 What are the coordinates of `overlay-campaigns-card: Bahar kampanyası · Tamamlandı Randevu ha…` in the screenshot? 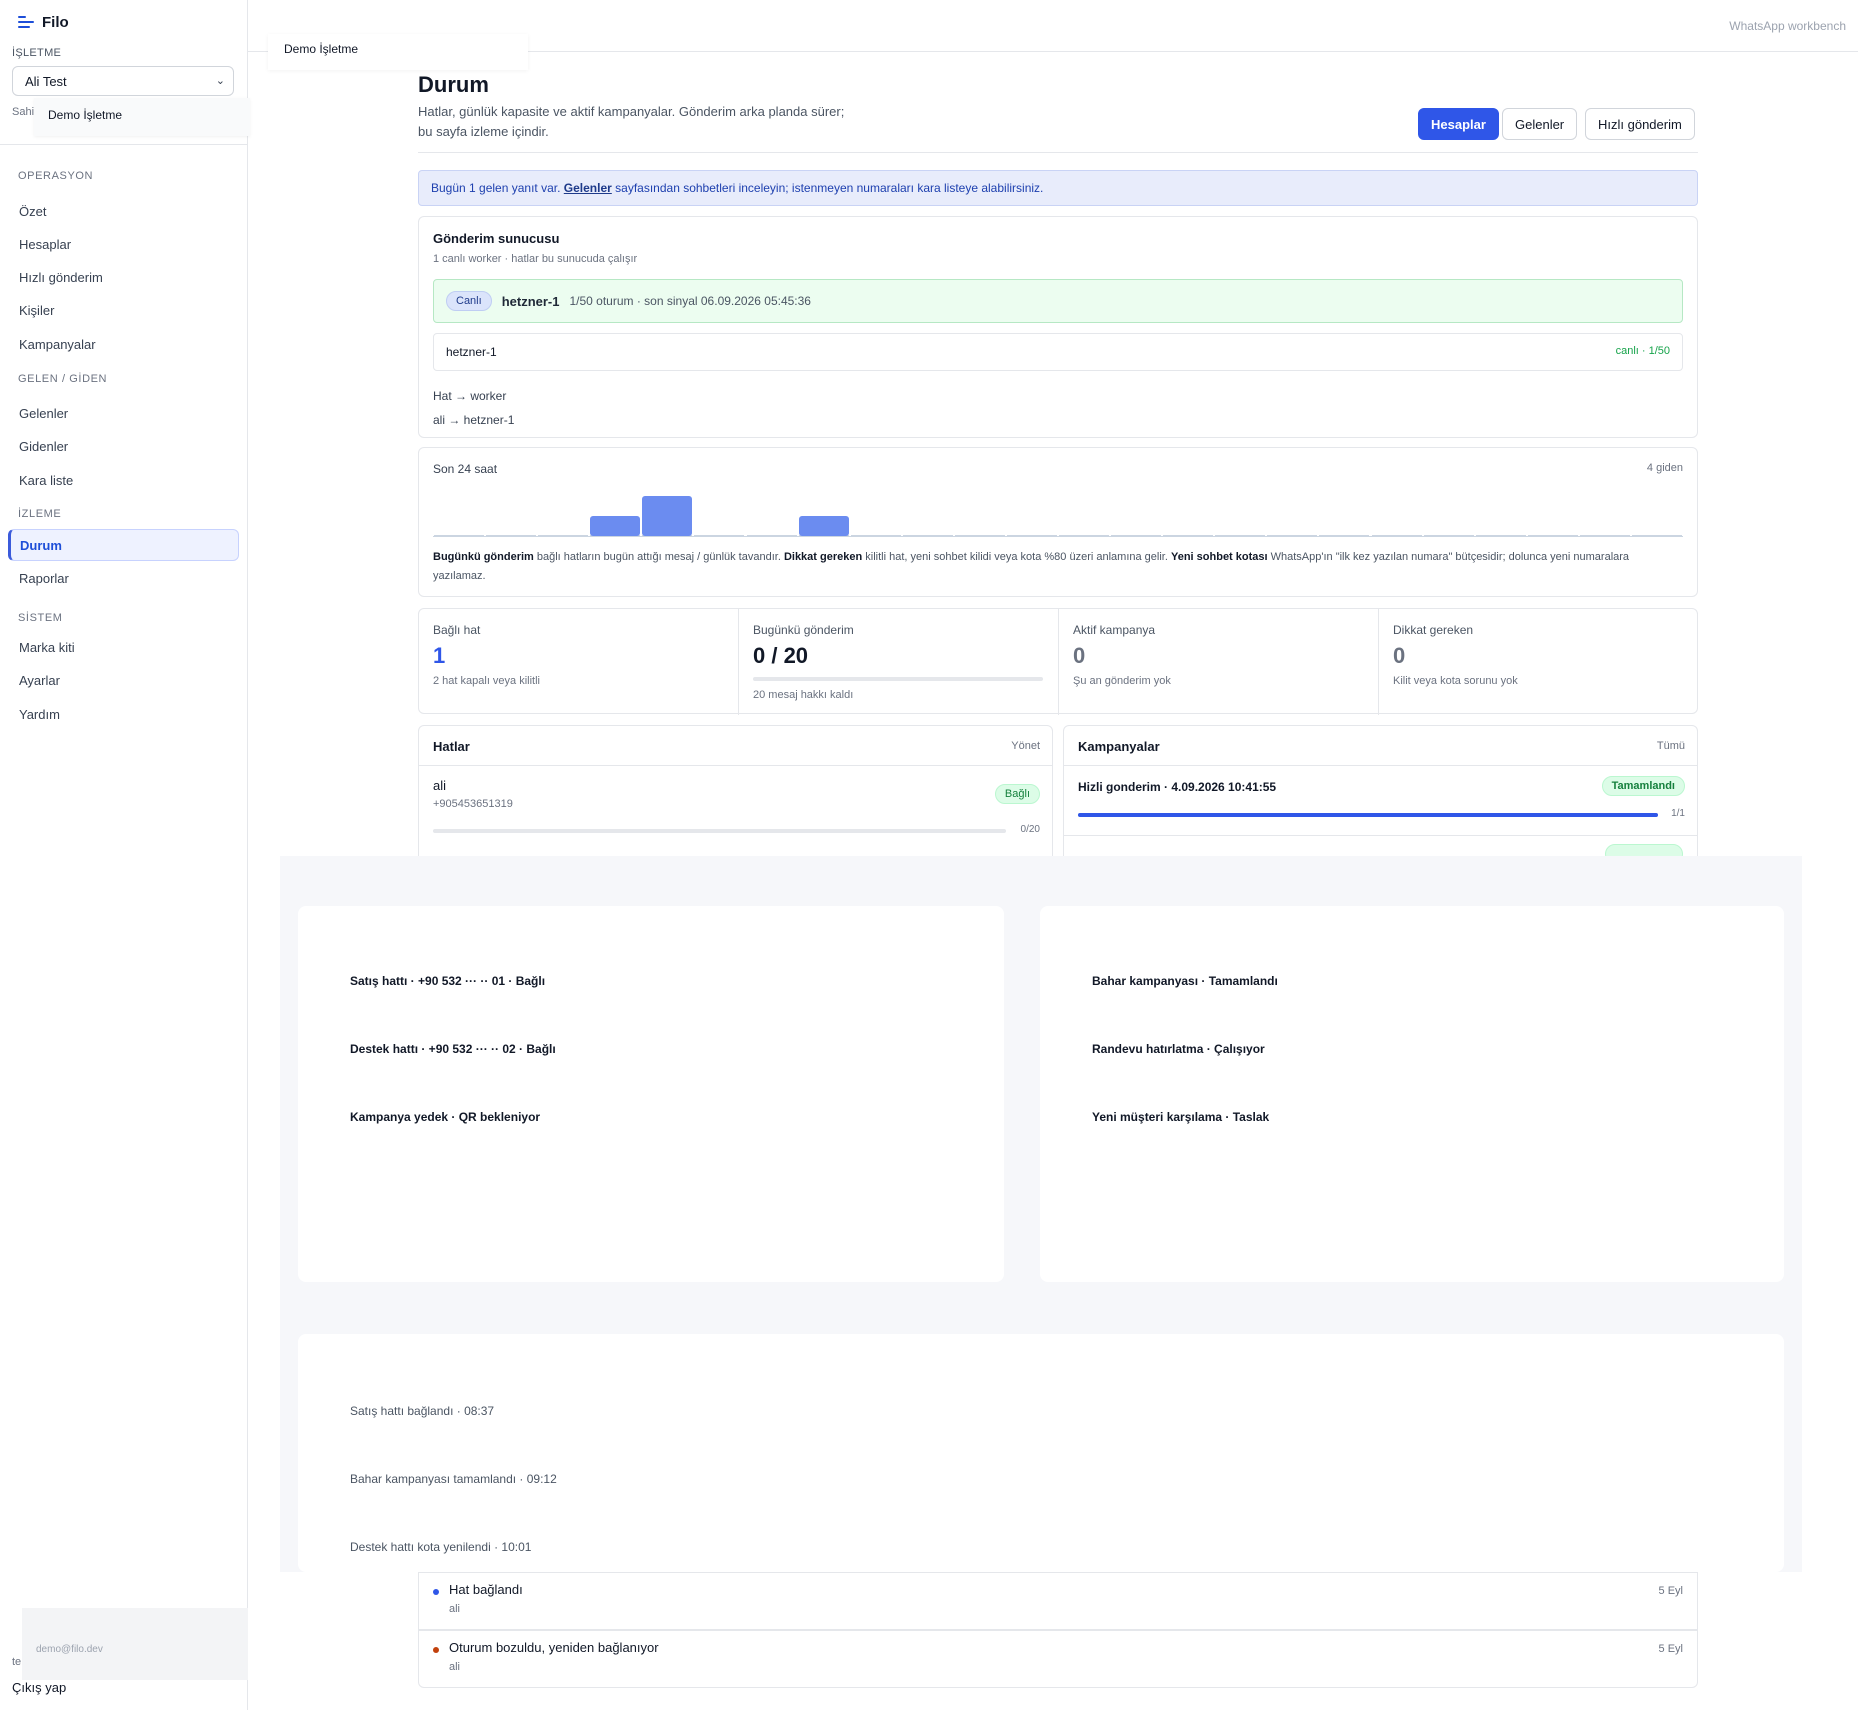 It's located at (1412, 1094).